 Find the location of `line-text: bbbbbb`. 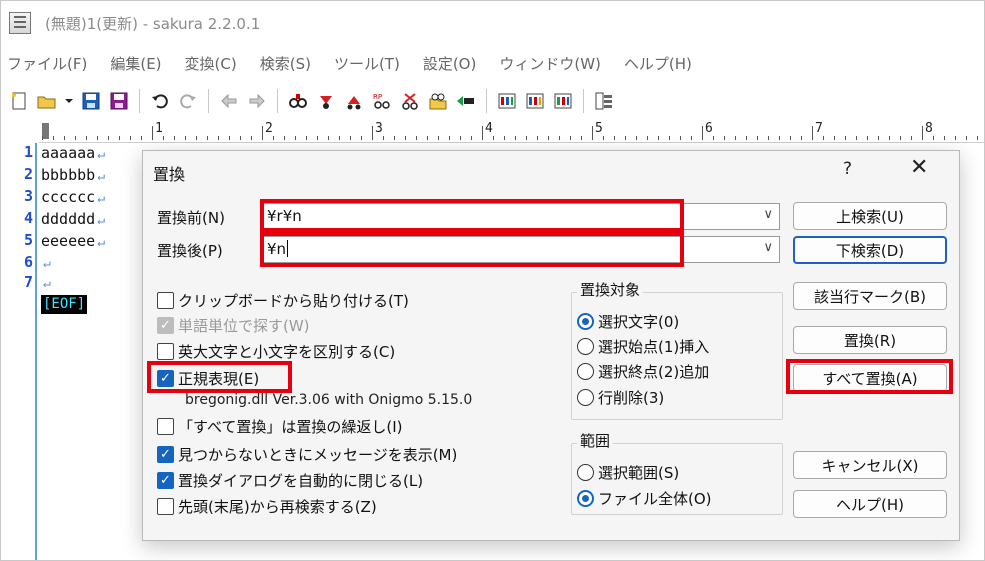

line-text: bbbbbb is located at coordinates (68, 175).